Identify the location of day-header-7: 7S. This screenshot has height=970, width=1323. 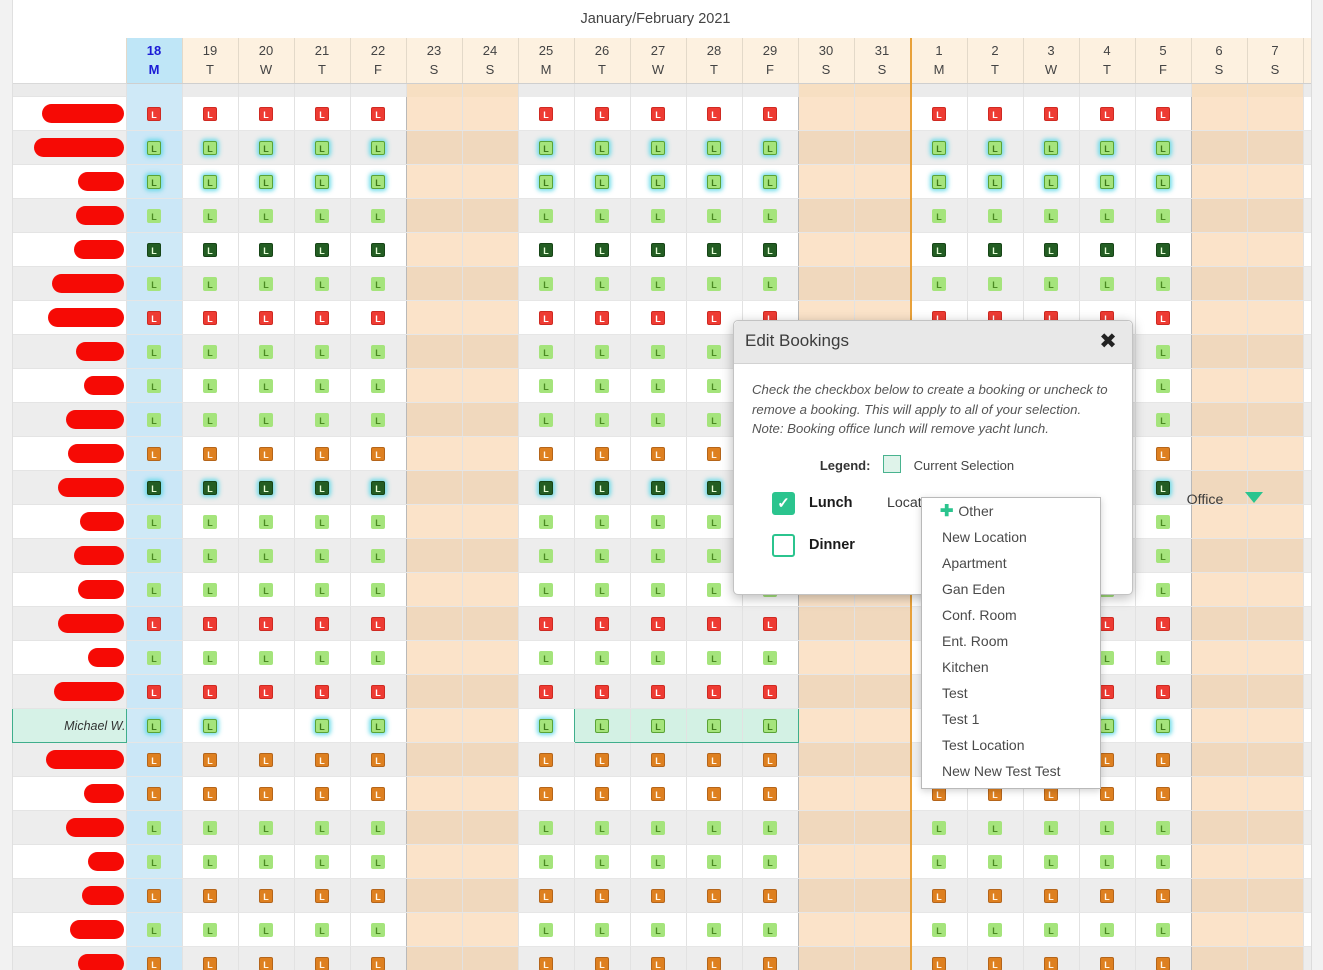
(1274, 61).